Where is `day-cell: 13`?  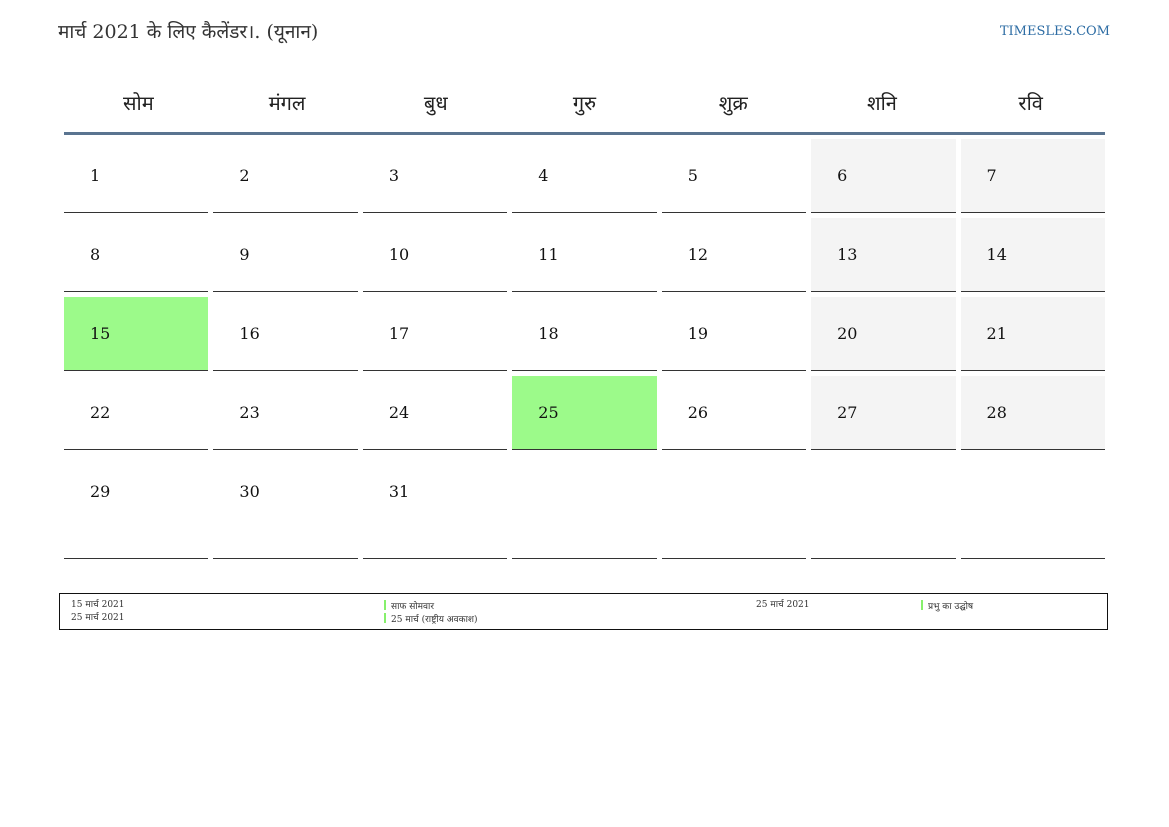 day-cell: 13 is located at coordinates (883, 255).